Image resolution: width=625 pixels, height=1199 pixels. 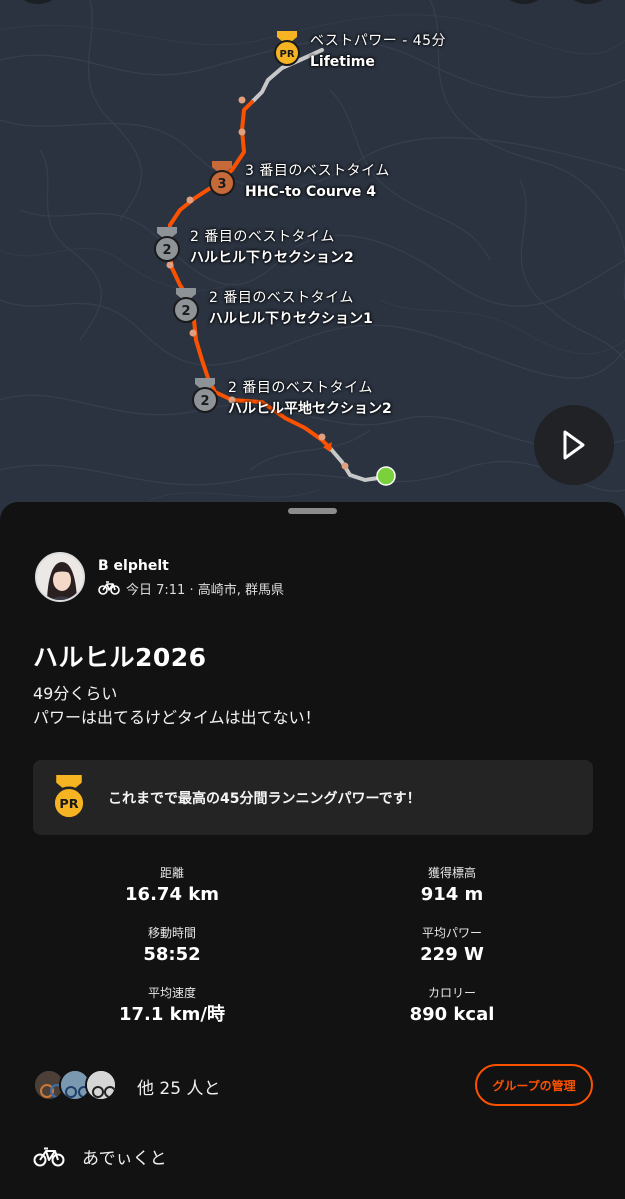 I want to click on stat-label: 獲得標高, so click(x=451, y=873).